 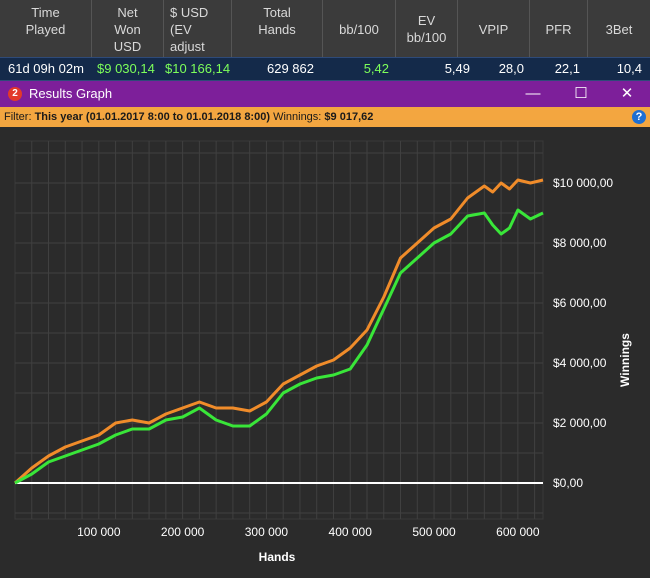 I want to click on column-header-ev-bb100: EV bb/100, so click(x=427, y=28).